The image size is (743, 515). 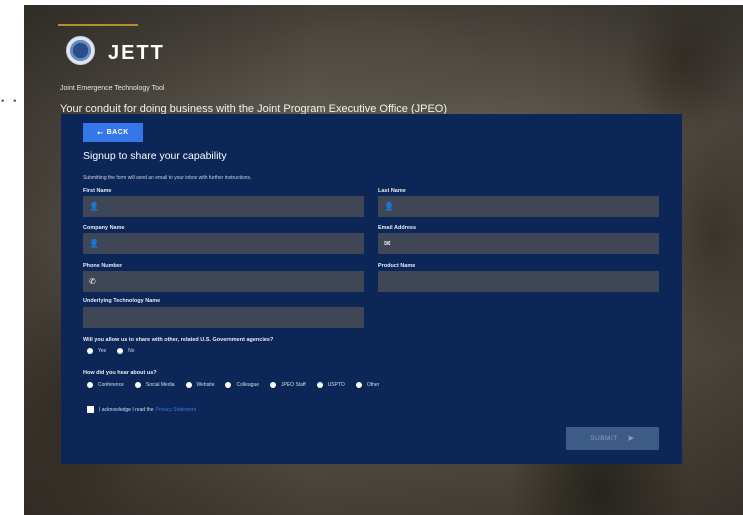 What do you see at coordinates (10, 102) in the screenshot?
I see `side-dots: • •` at bounding box center [10, 102].